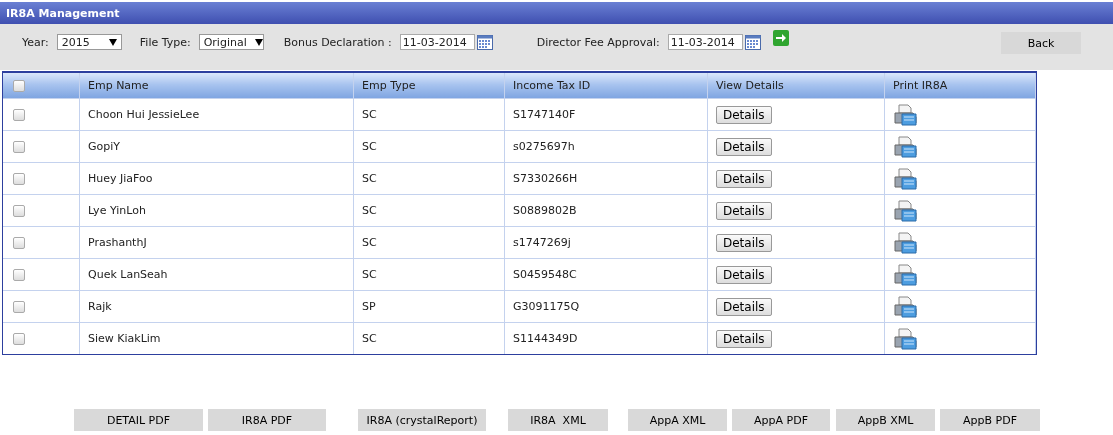 This screenshot has height=435, width=1113. Describe the element at coordinates (216, 114) in the screenshot. I see `table-cell: Choon Hui JessieLee` at that location.